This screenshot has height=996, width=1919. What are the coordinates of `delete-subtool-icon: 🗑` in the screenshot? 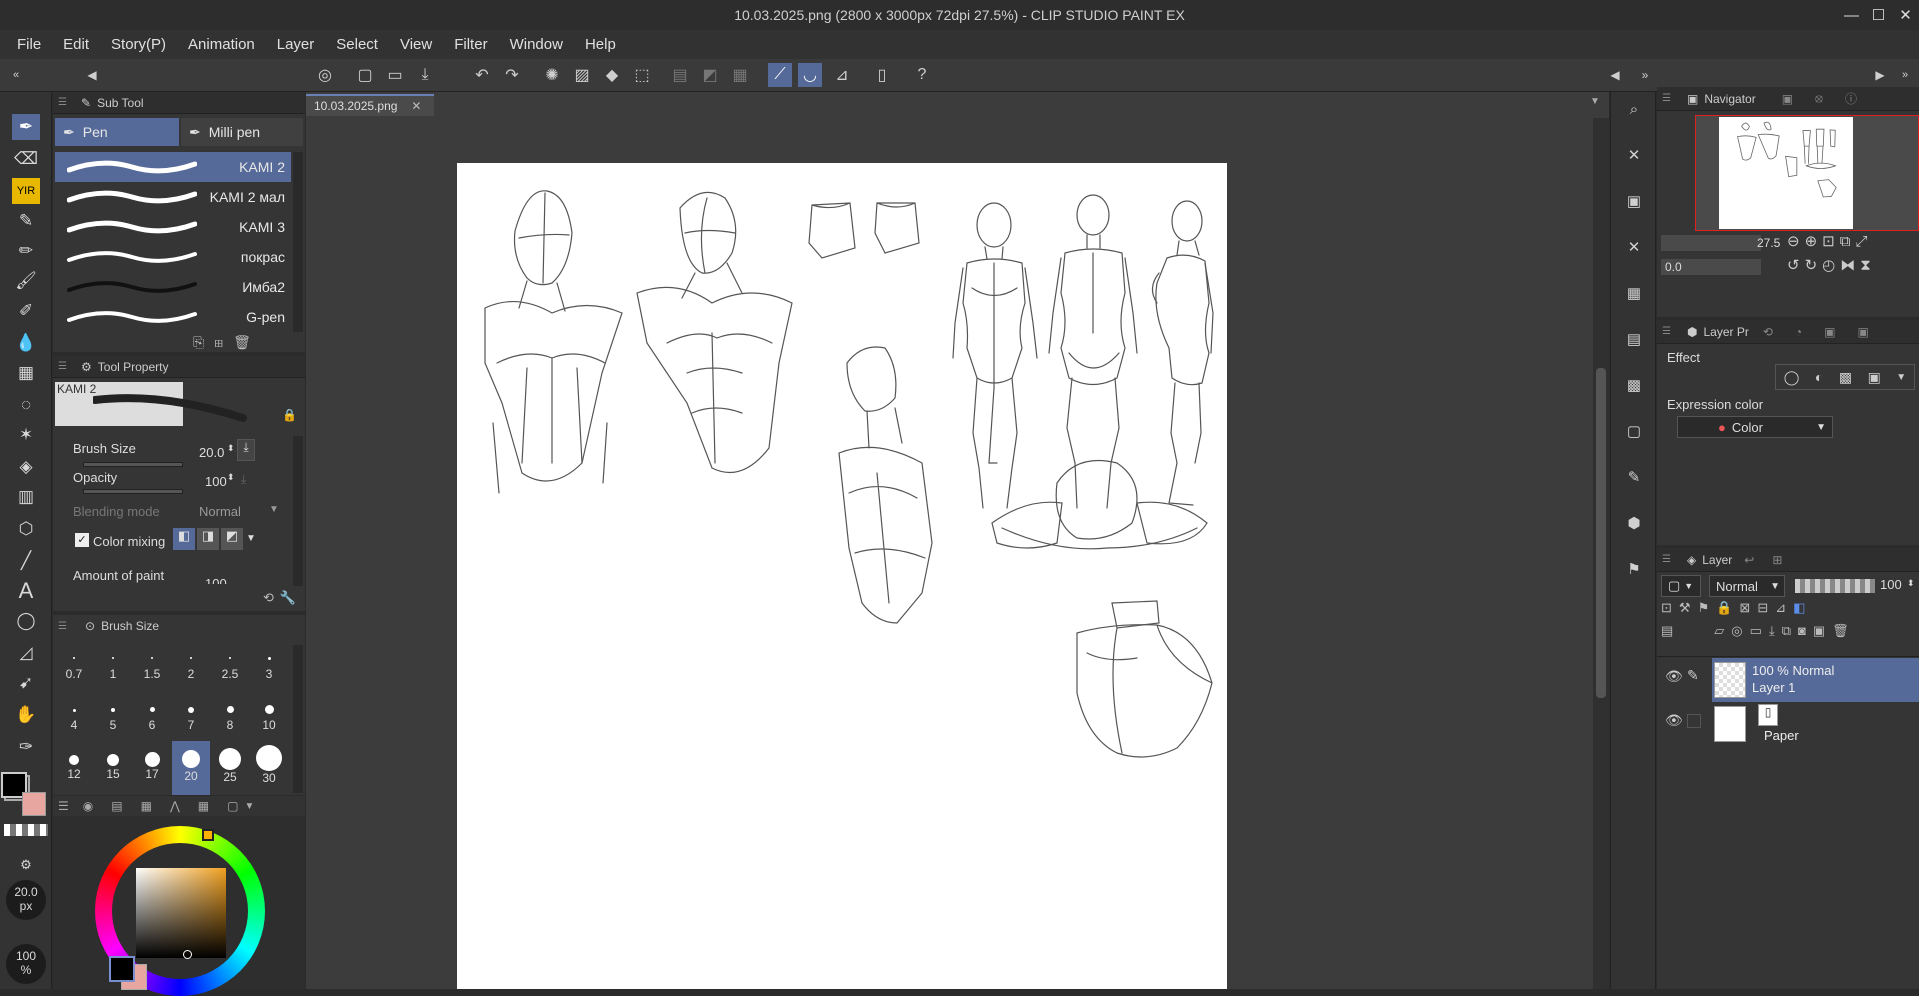 It's located at (247, 342).